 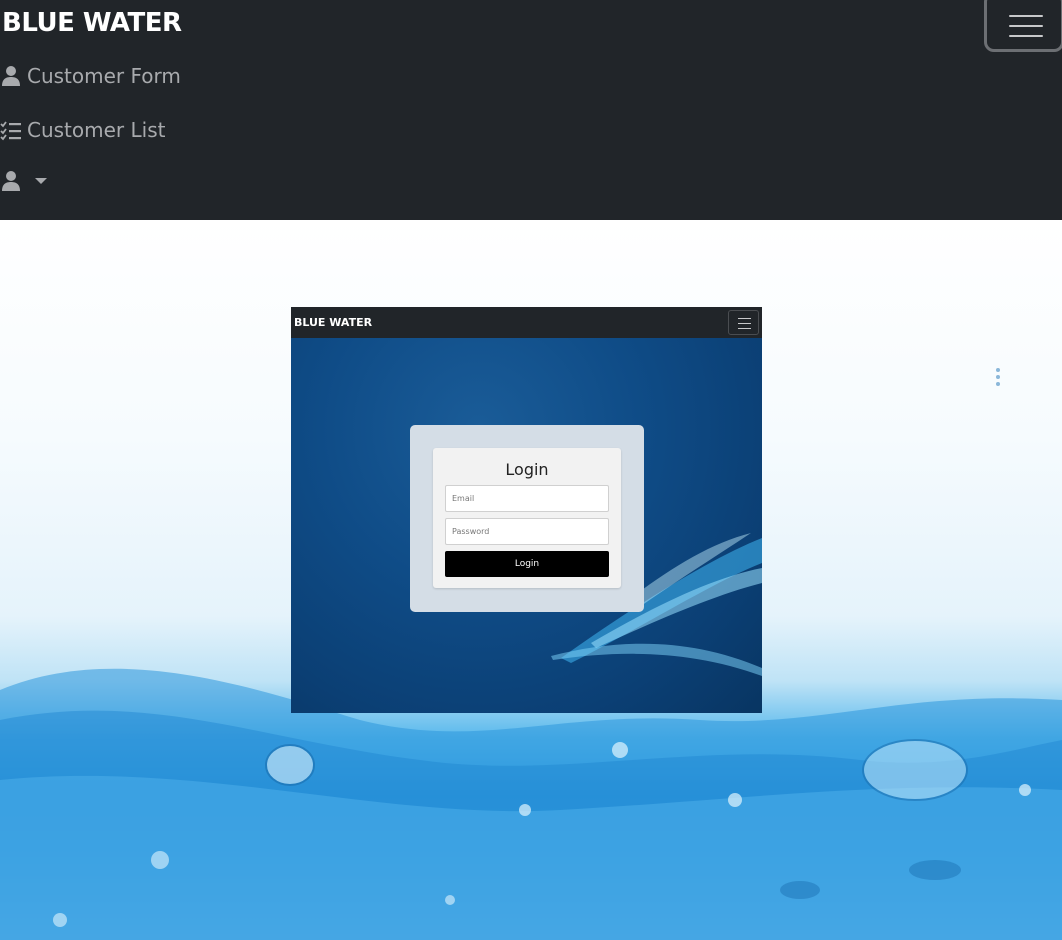 I want to click on nav-link-customer-form: Customer Form, so click(x=90, y=76).